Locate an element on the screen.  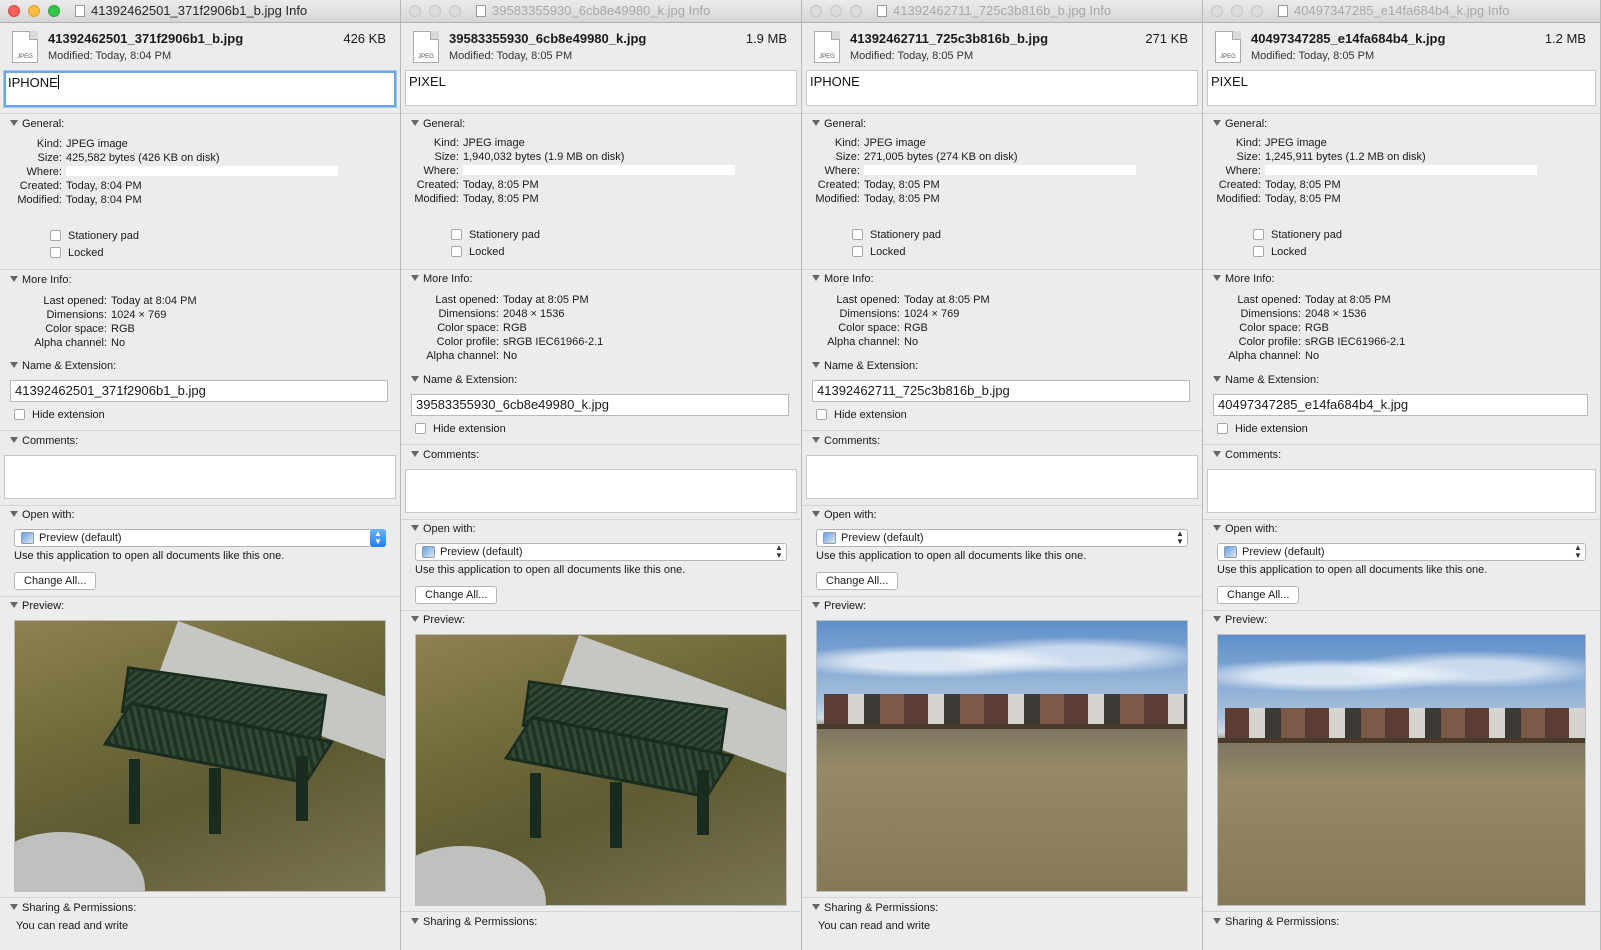
title-bar: 40497347285_e14fa684b4_k.jpg Info is located at coordinates (1401, 11).